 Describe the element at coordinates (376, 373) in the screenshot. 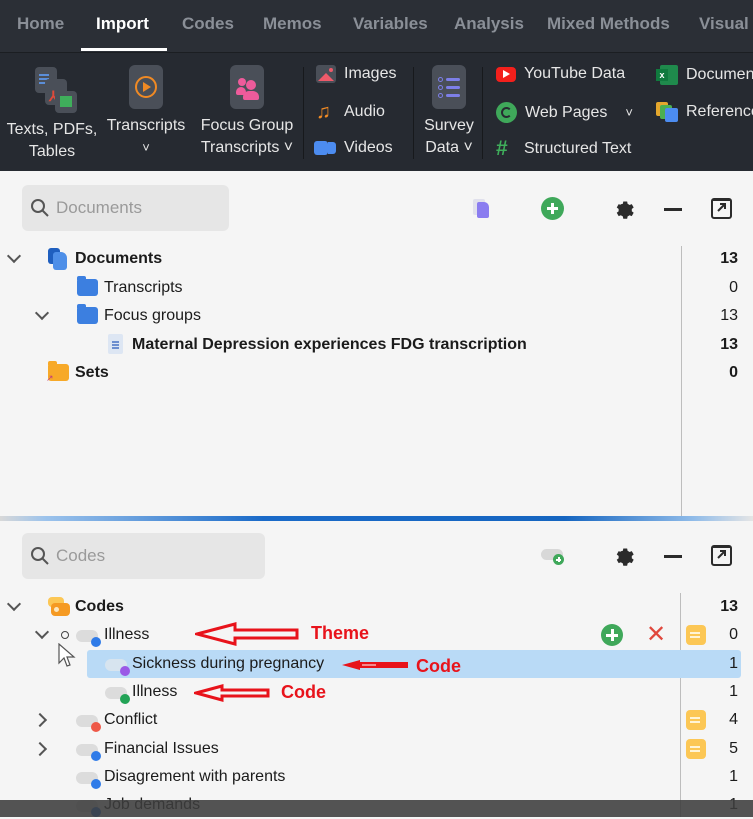

I see `tree-row-sets: ↗ Sets 0` at that location.